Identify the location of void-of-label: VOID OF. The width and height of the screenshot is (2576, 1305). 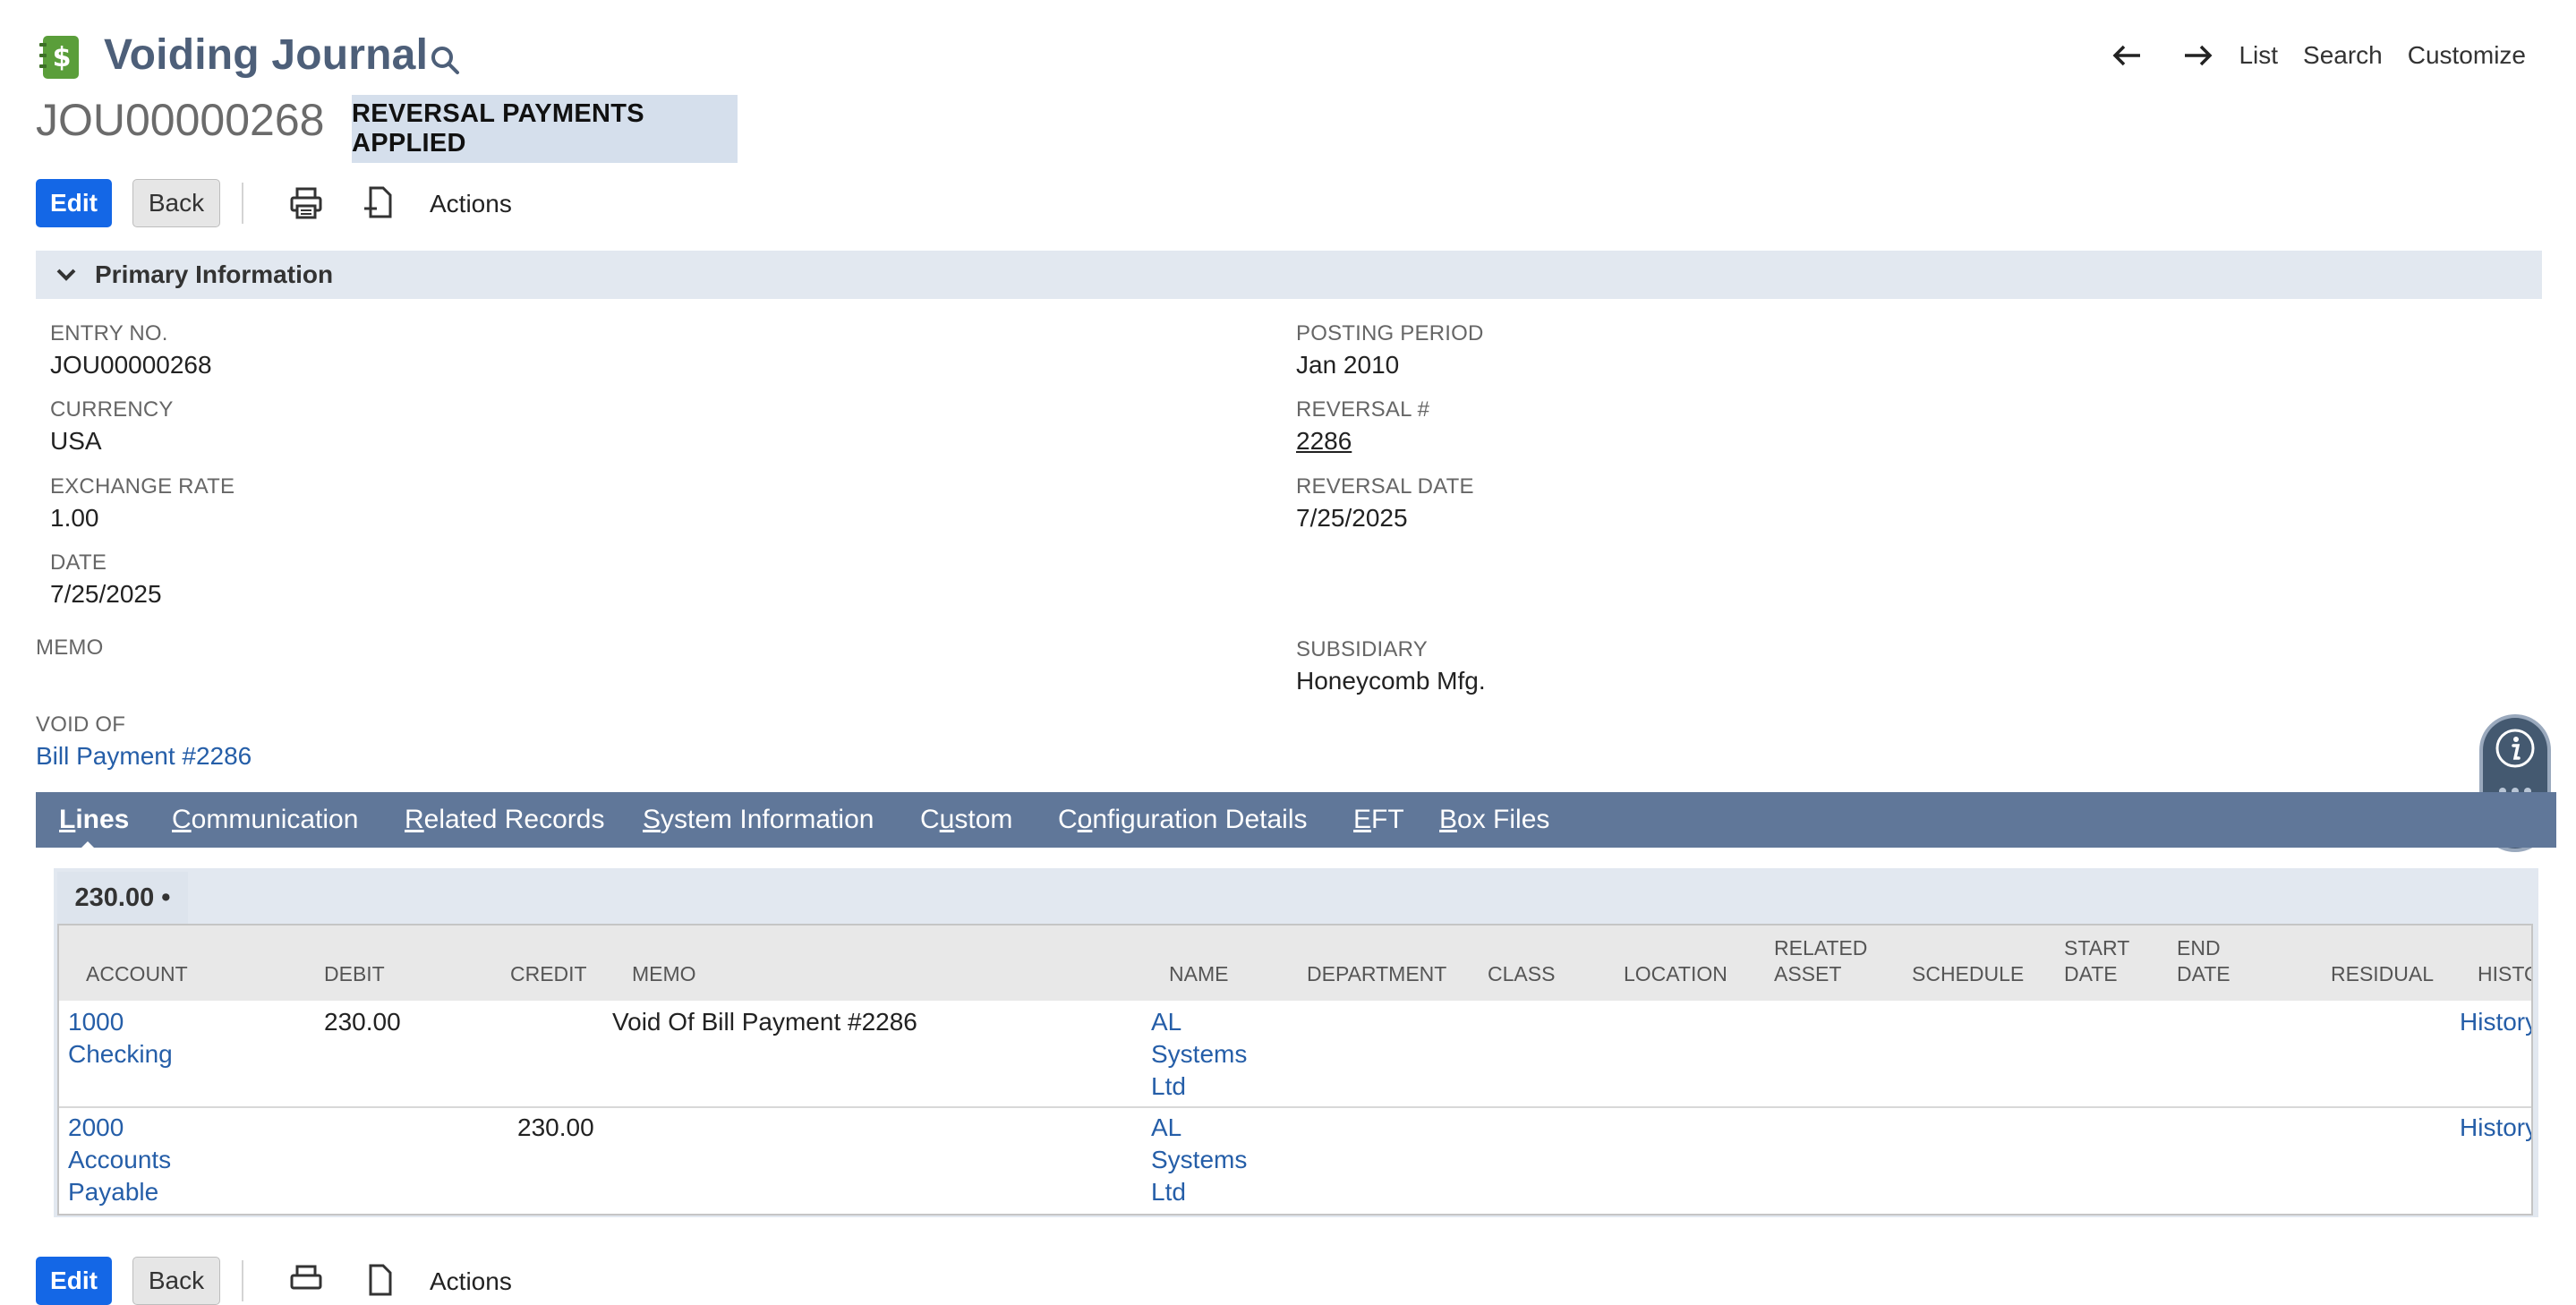
(81, 724).